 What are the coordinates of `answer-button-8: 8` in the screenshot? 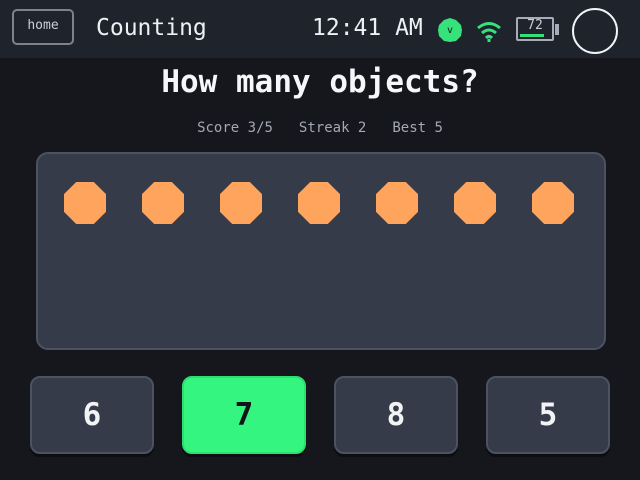 It's located at (396, 415).